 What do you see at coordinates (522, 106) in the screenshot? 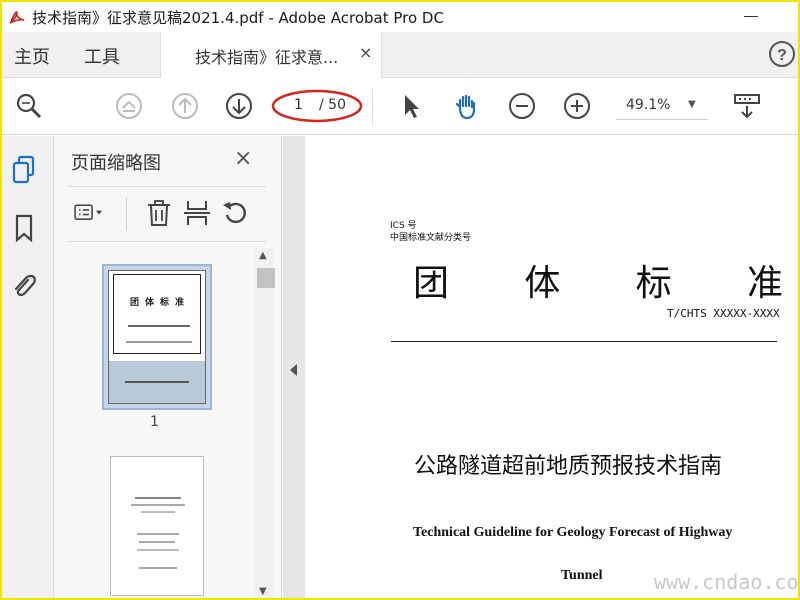
I see `zoom-out-icon` at bounding box center [522, 106].